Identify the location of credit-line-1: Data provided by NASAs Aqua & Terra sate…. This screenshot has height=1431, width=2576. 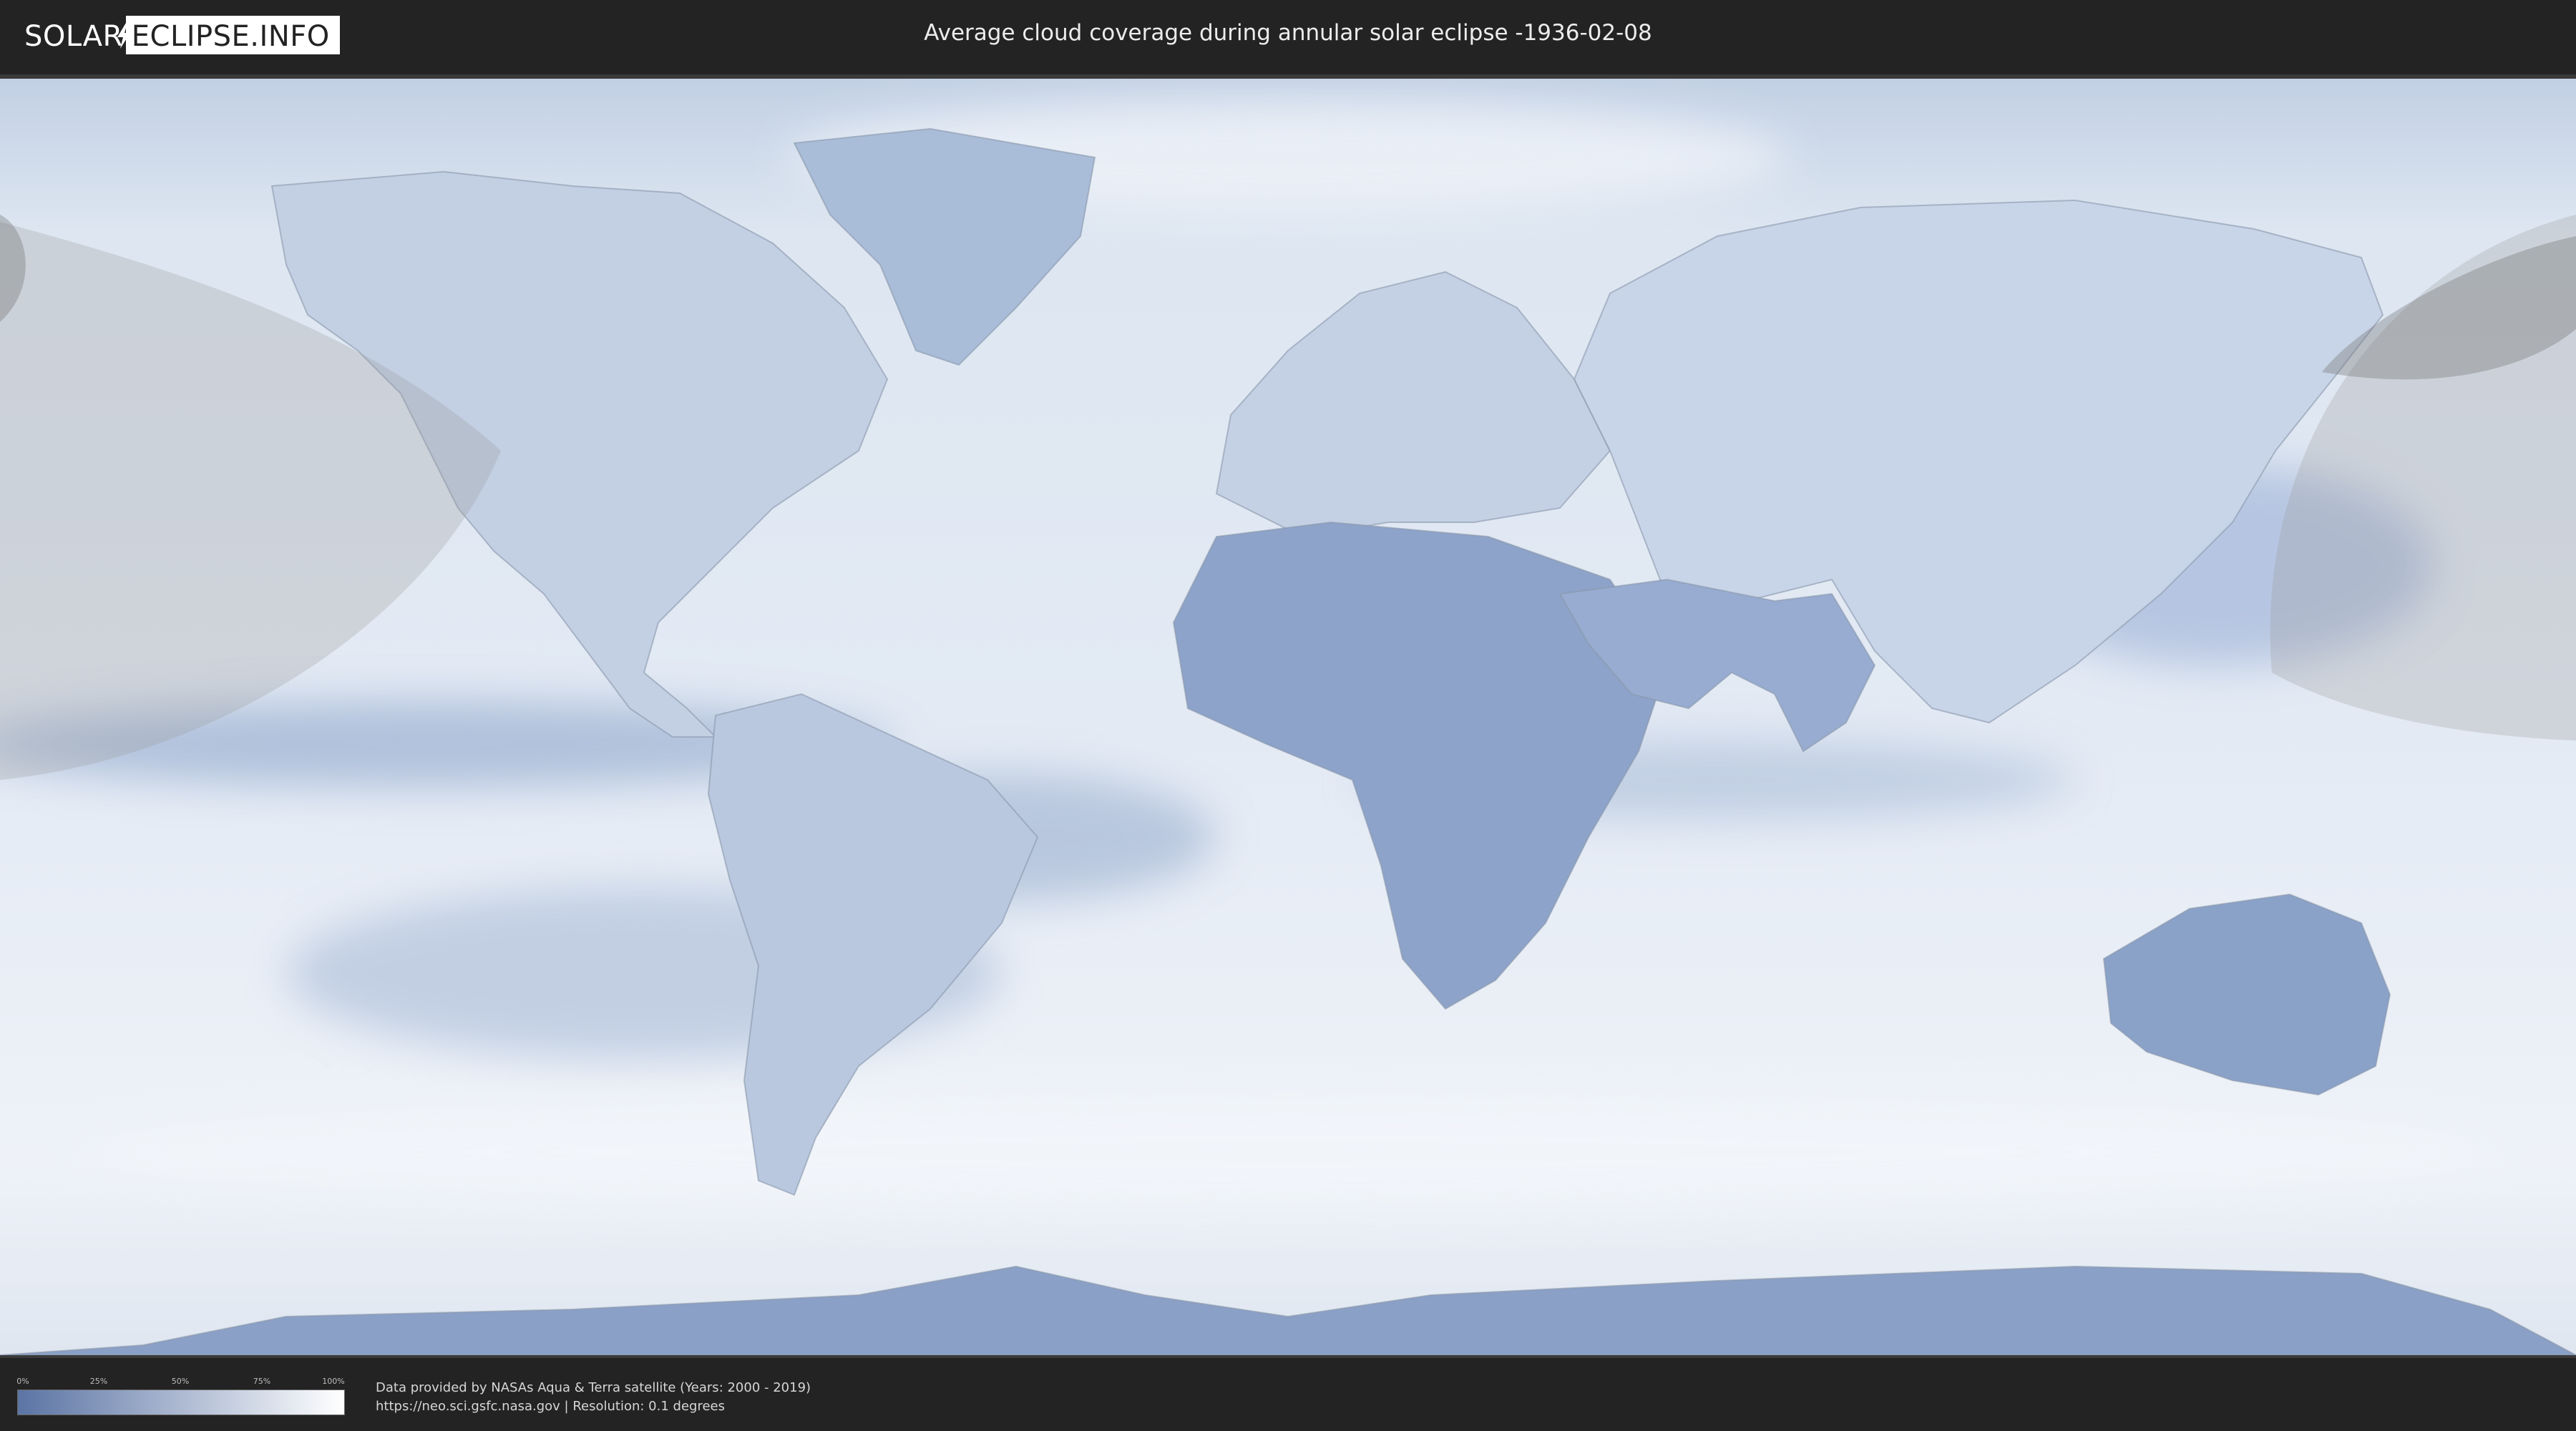
(593, 1387).